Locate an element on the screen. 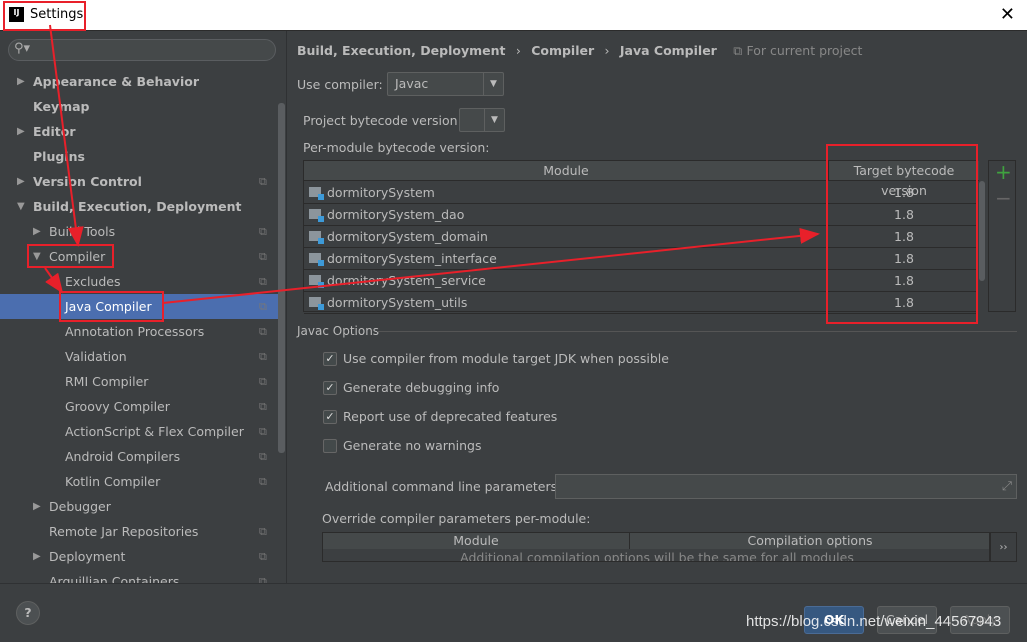  table-row: dormitorySystem_utils 1.8 is located at coordinates (640, 303).